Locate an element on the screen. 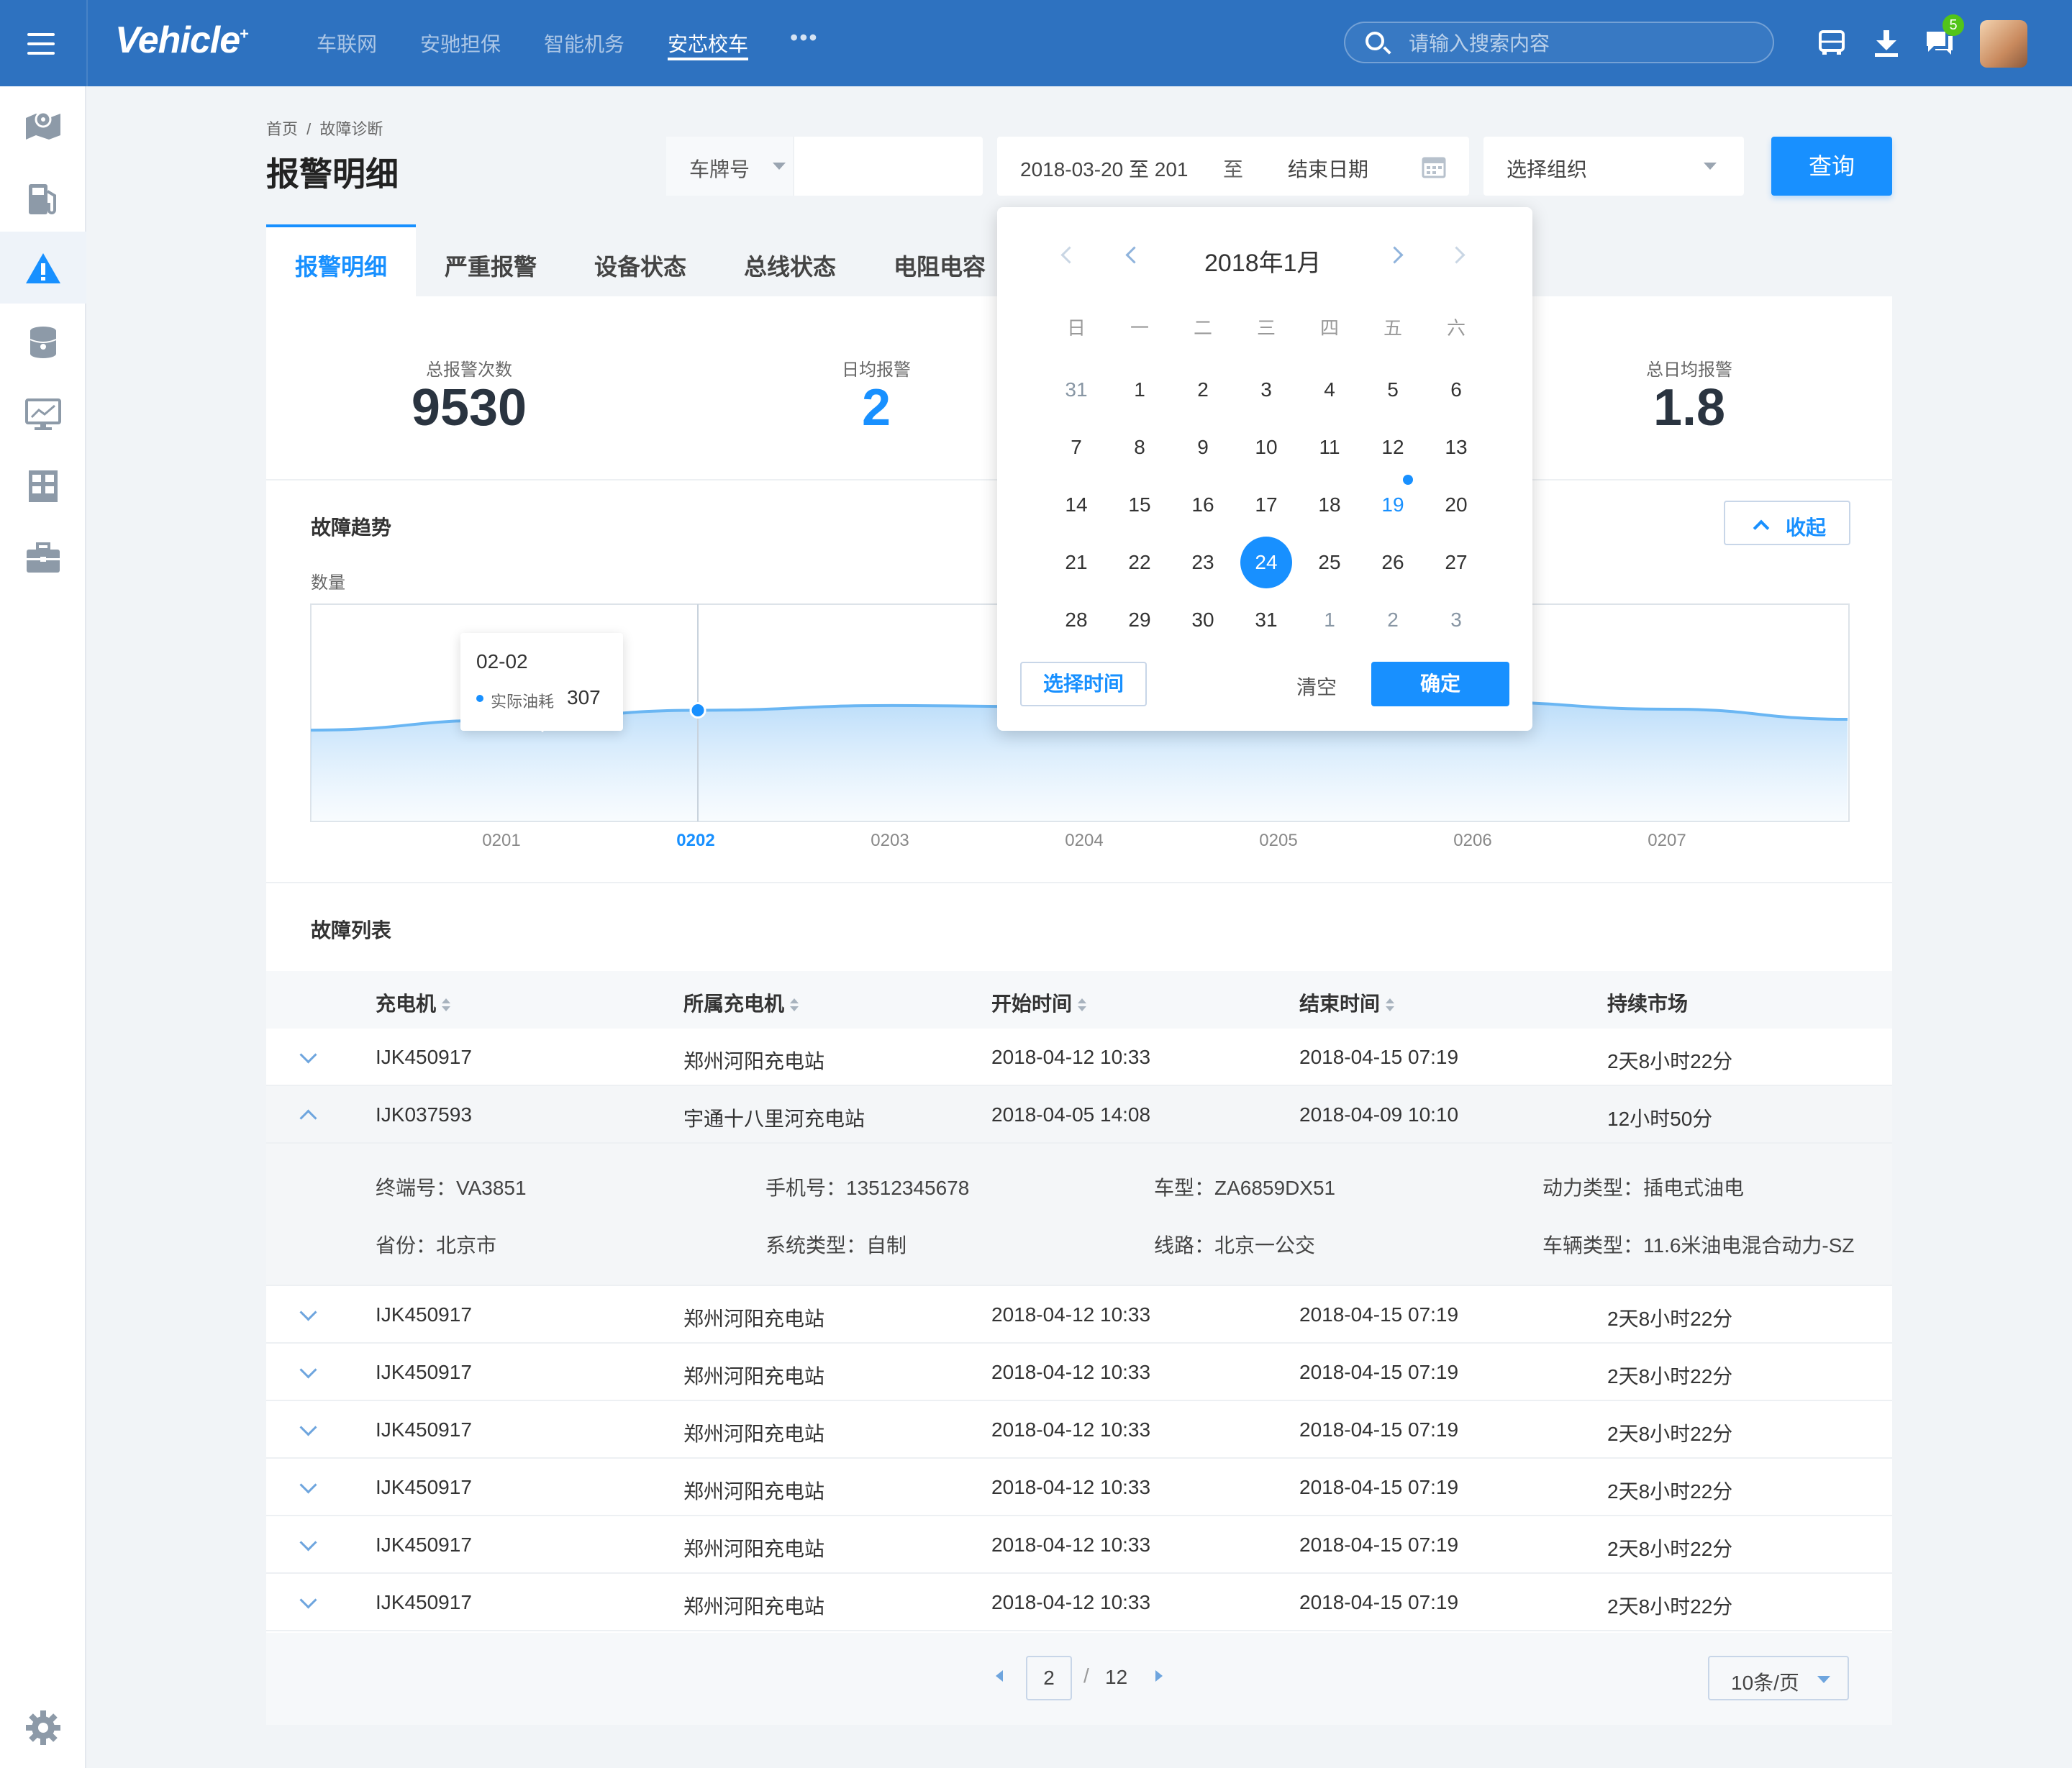 This screenshot has width=2072, height=1768. col-header-end: 结束时间 is located at coordinates (1347, 1002).